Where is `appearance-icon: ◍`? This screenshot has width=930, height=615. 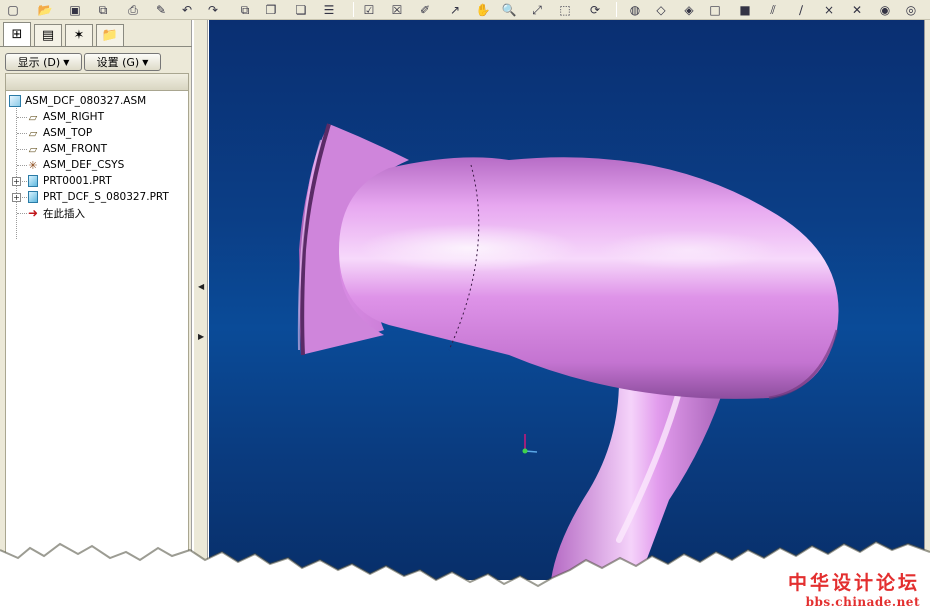
appearance-icon: ◍ is located at coordinates (635, 9).